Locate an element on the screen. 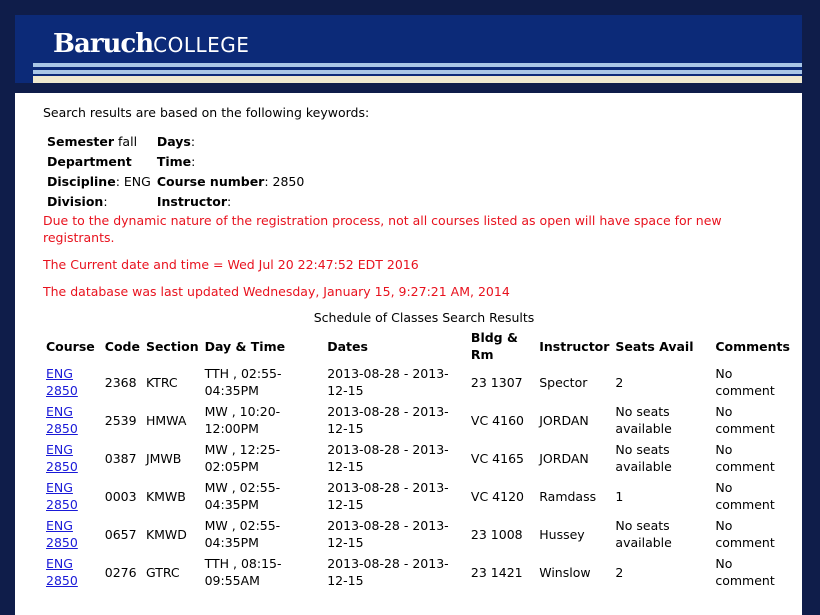  cell-room: 23 1307 is located at coordinates (496, 382).